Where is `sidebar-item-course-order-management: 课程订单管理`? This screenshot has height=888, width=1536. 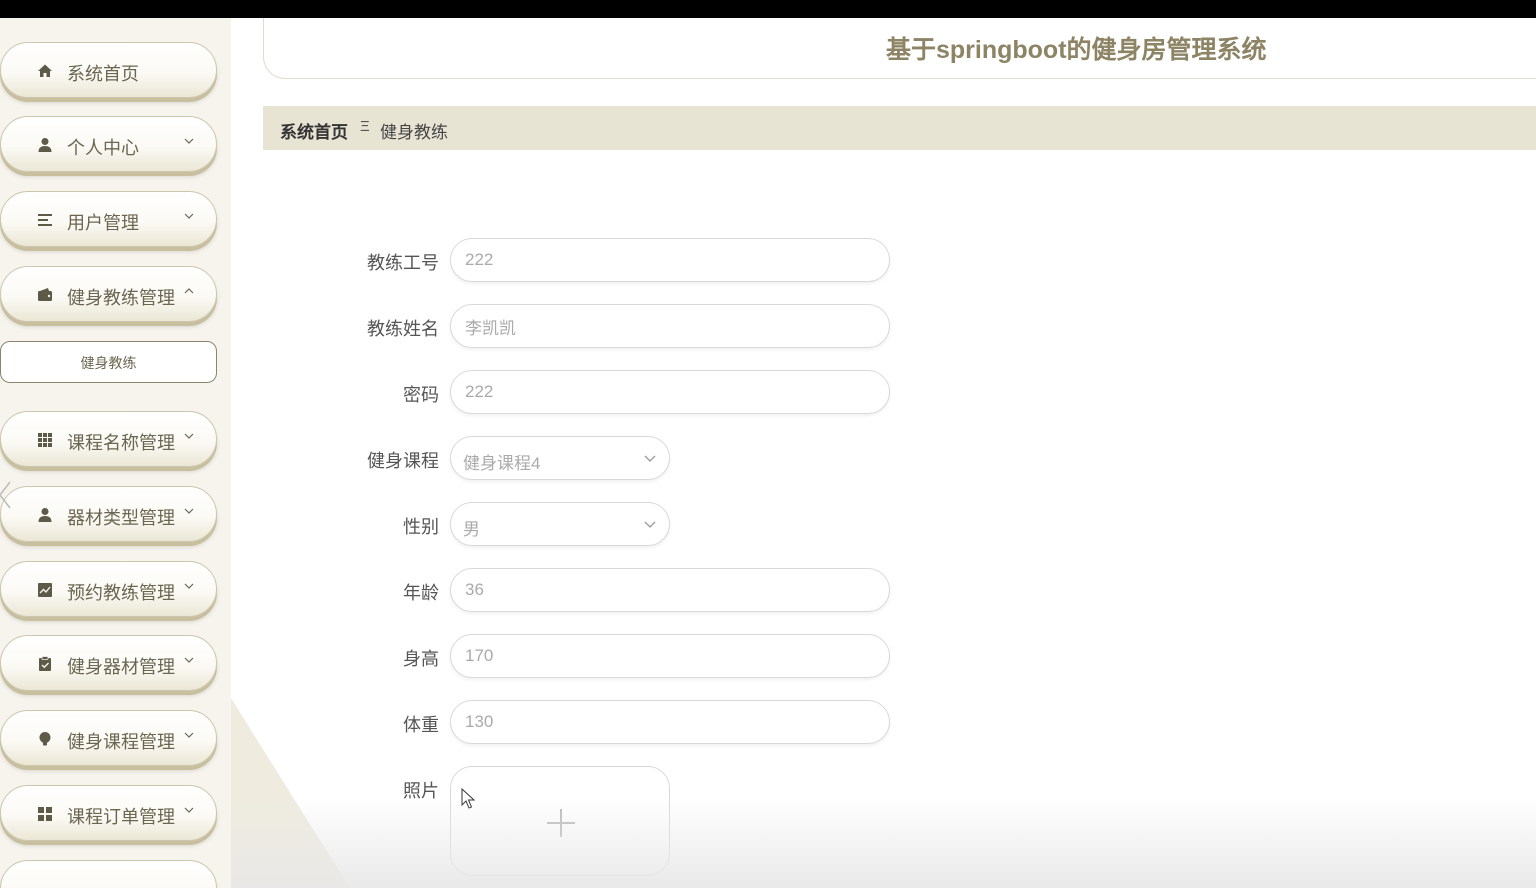
sidebar-item-course-order-management: 课程订单管理 is located at coordinates (108, 813).